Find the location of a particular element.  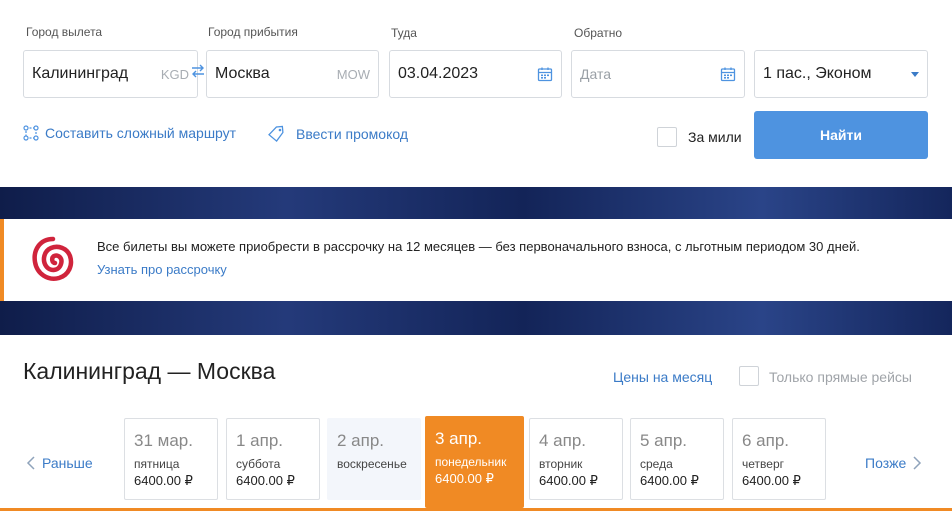

day-card: 6 апр. четверг 6400.00 ₽ is located at coordinates (779, 459).